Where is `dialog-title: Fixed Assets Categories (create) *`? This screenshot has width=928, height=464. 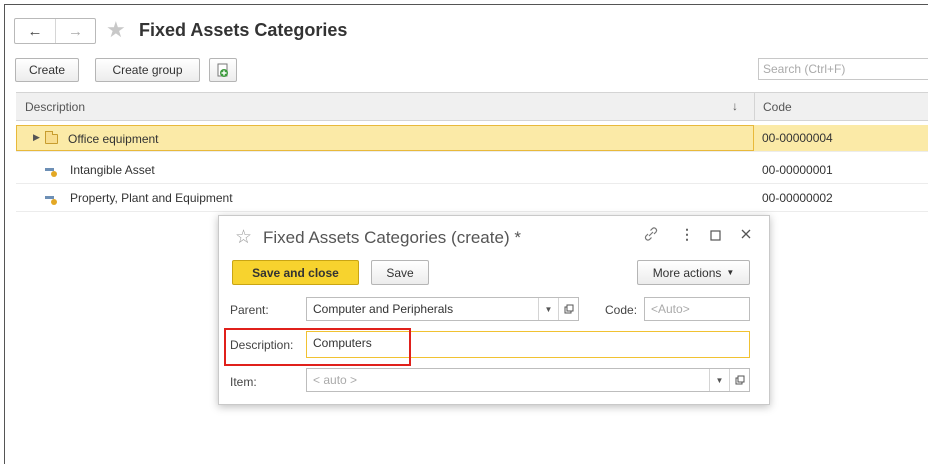 dialog-title: Fixed Assets Categories (create) * is located at coordinates (392, 237).